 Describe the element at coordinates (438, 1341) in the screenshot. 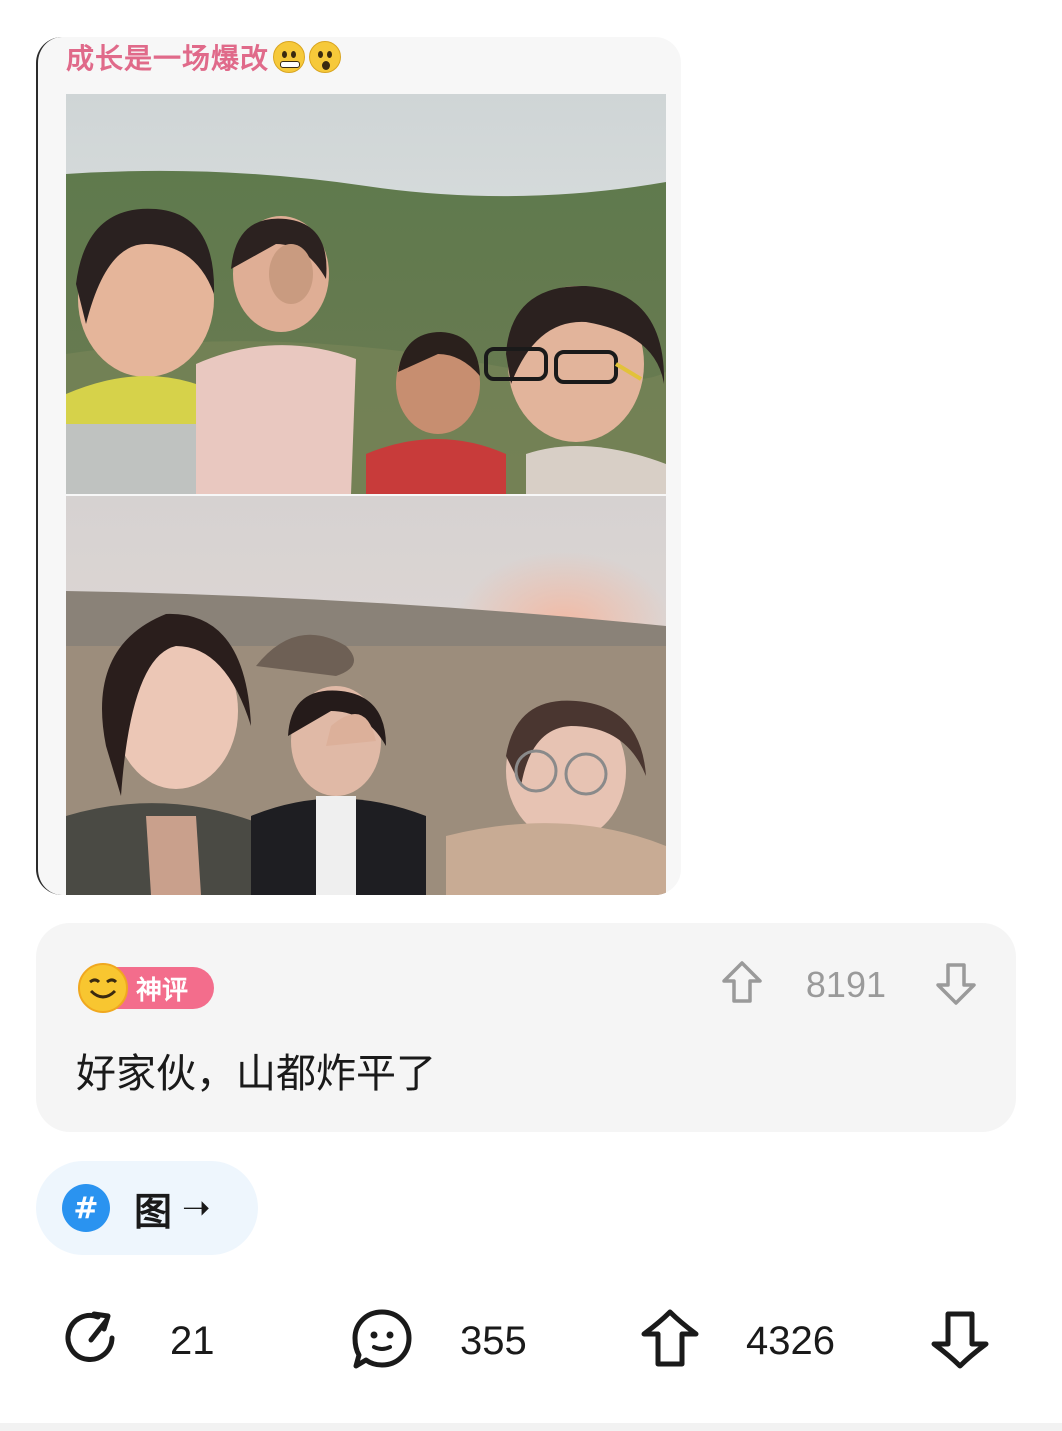

I see `comment-button: 355` at that location.